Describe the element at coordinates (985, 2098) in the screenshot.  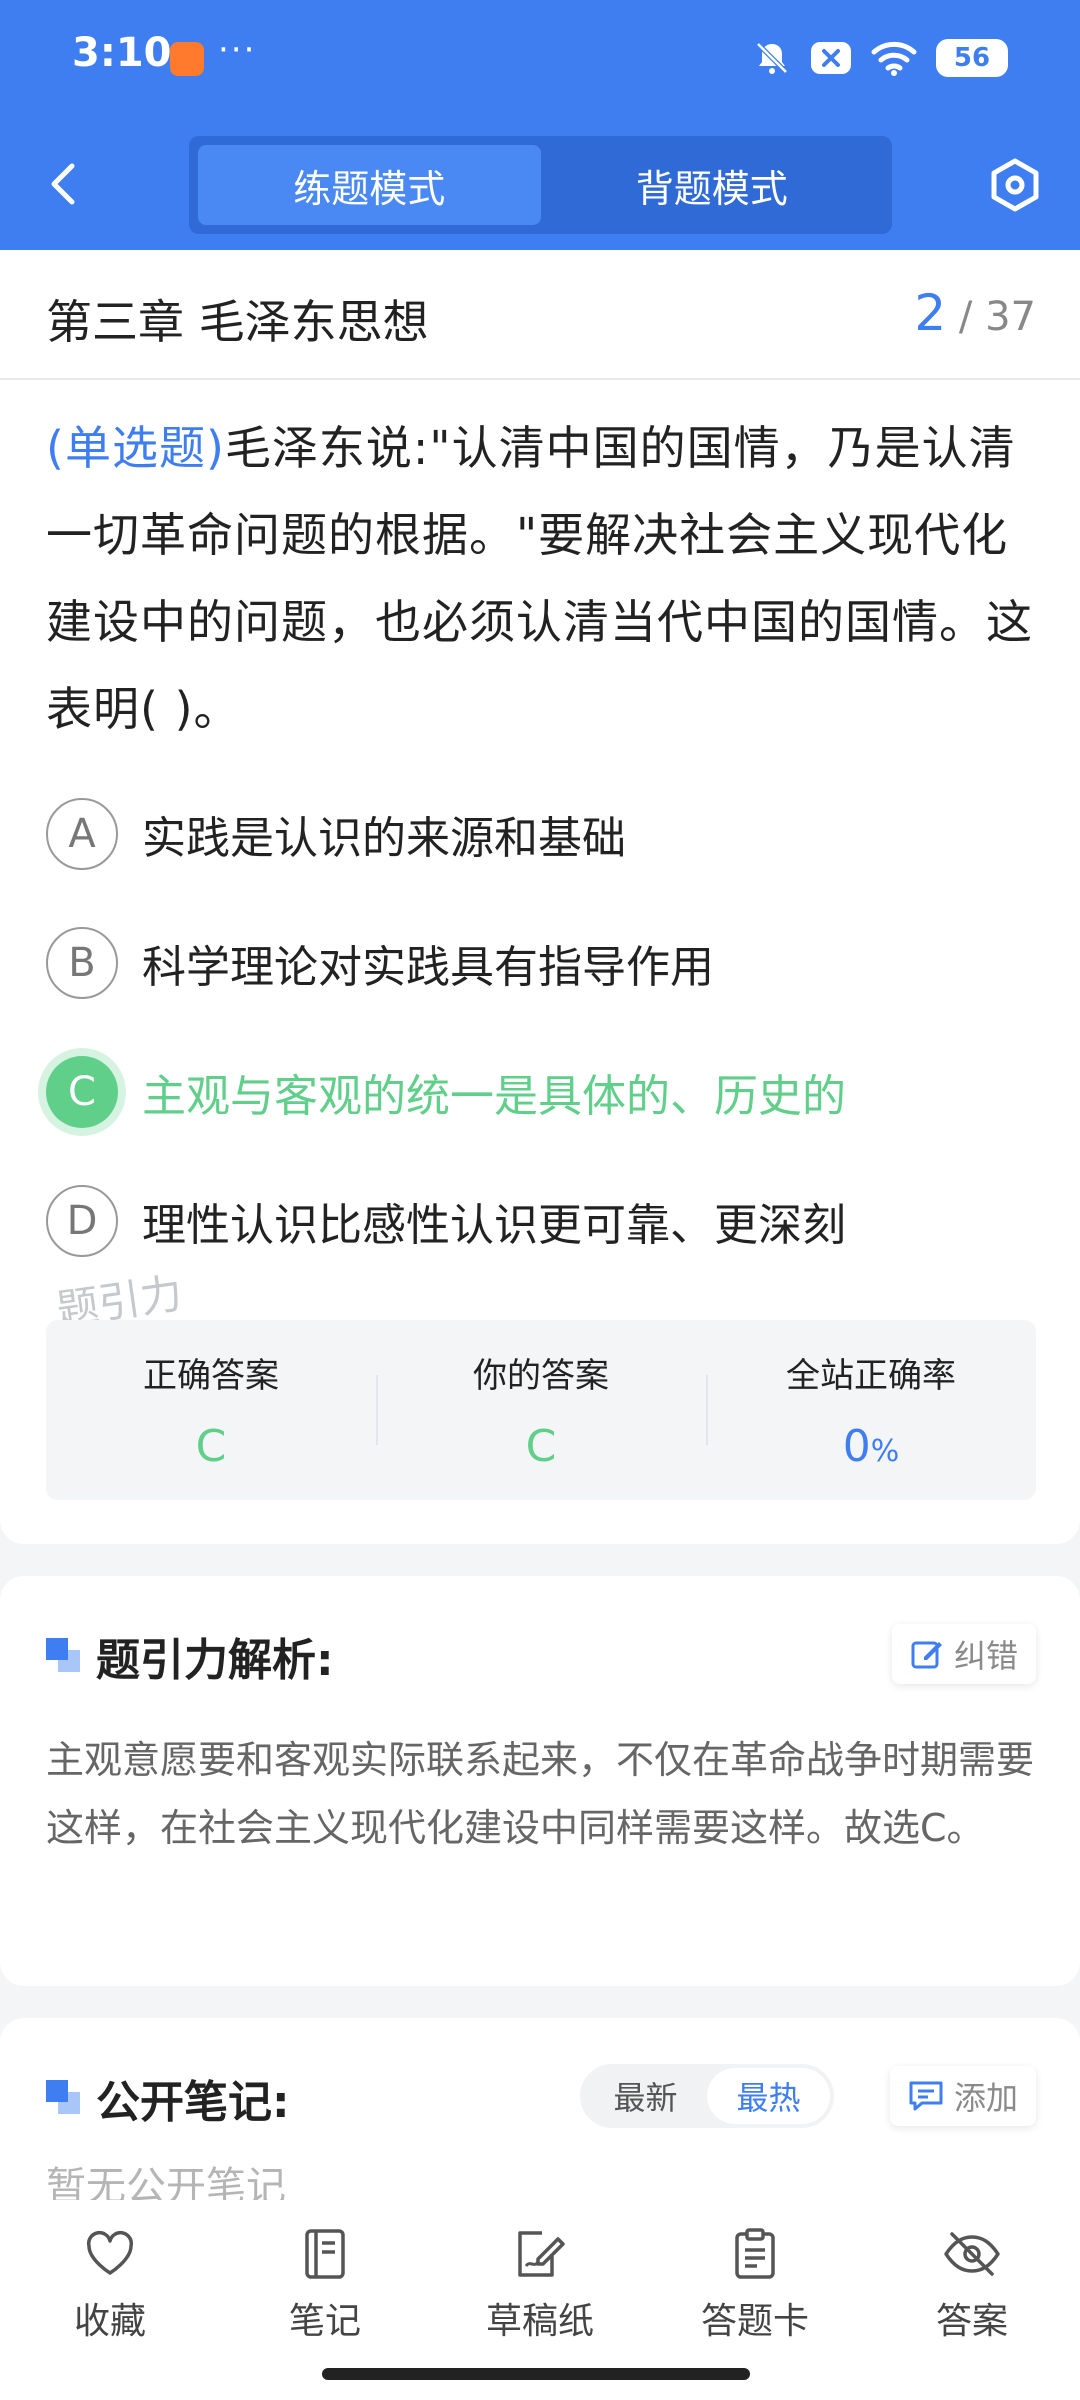
I see `add-note-label: 添加` at that location.